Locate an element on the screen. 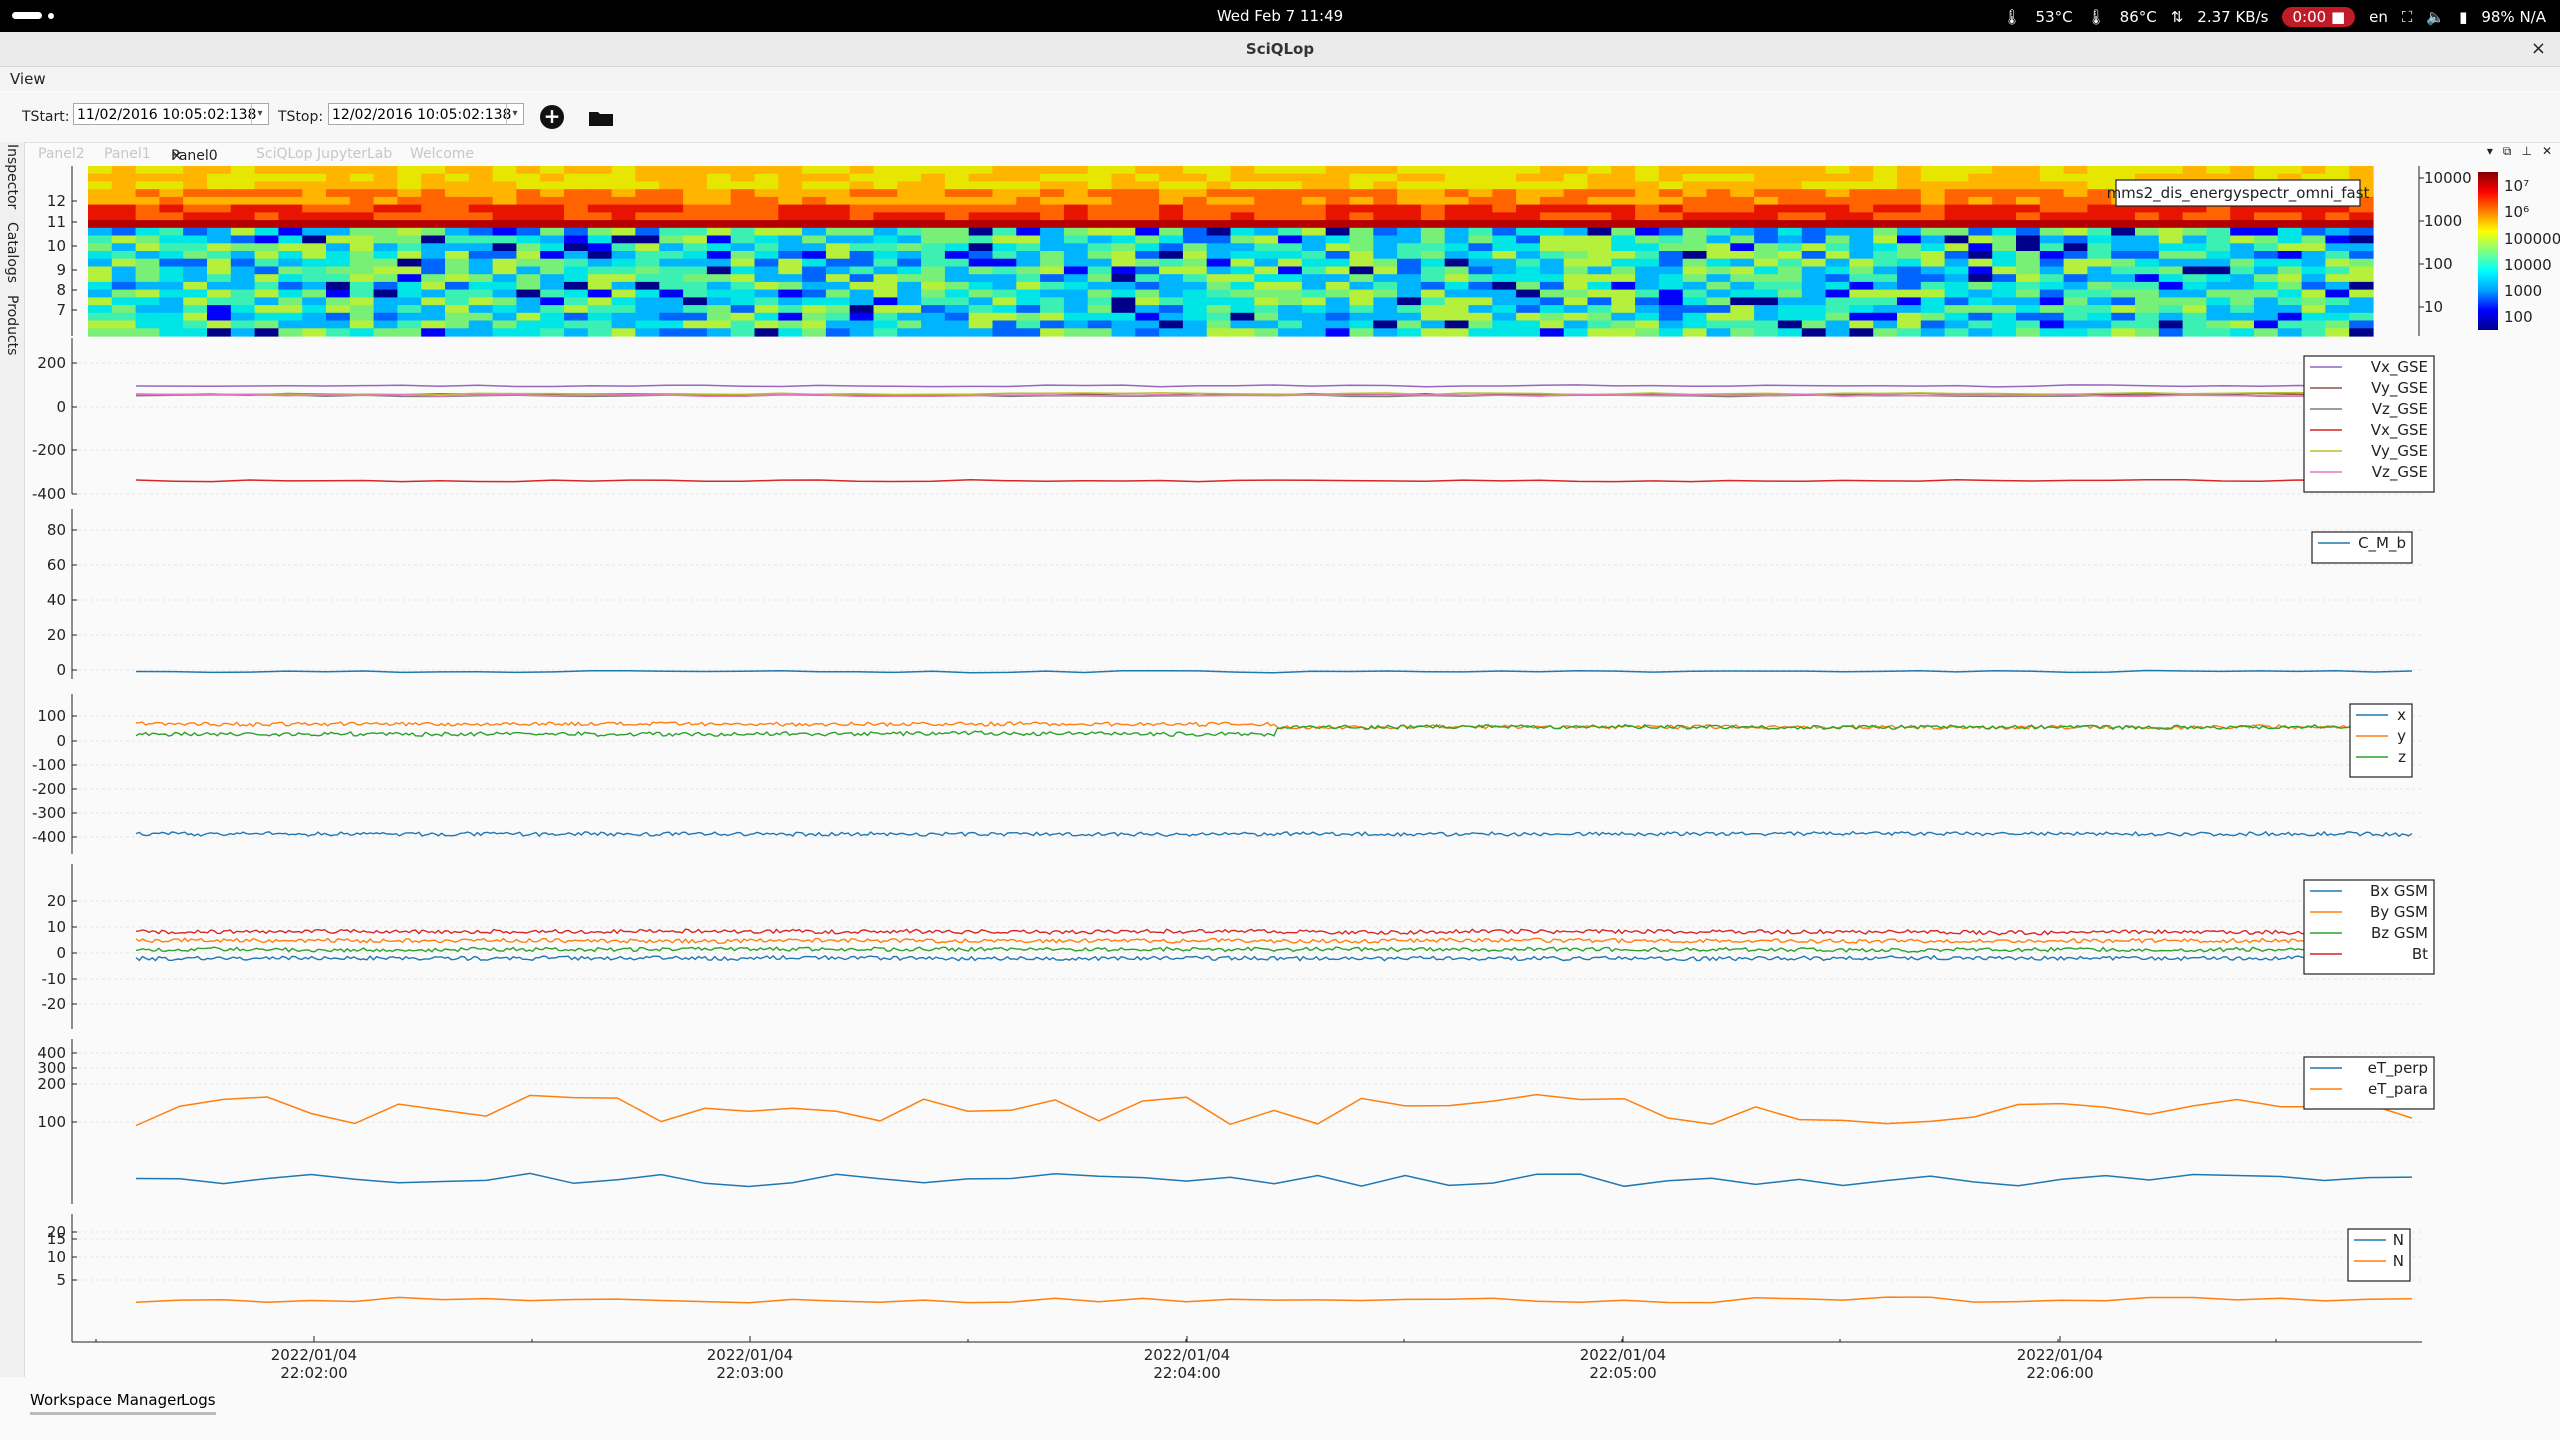 This screenshot has height=1440, width=2560. side-tab-products: Products is located at coordinates (12, 325).